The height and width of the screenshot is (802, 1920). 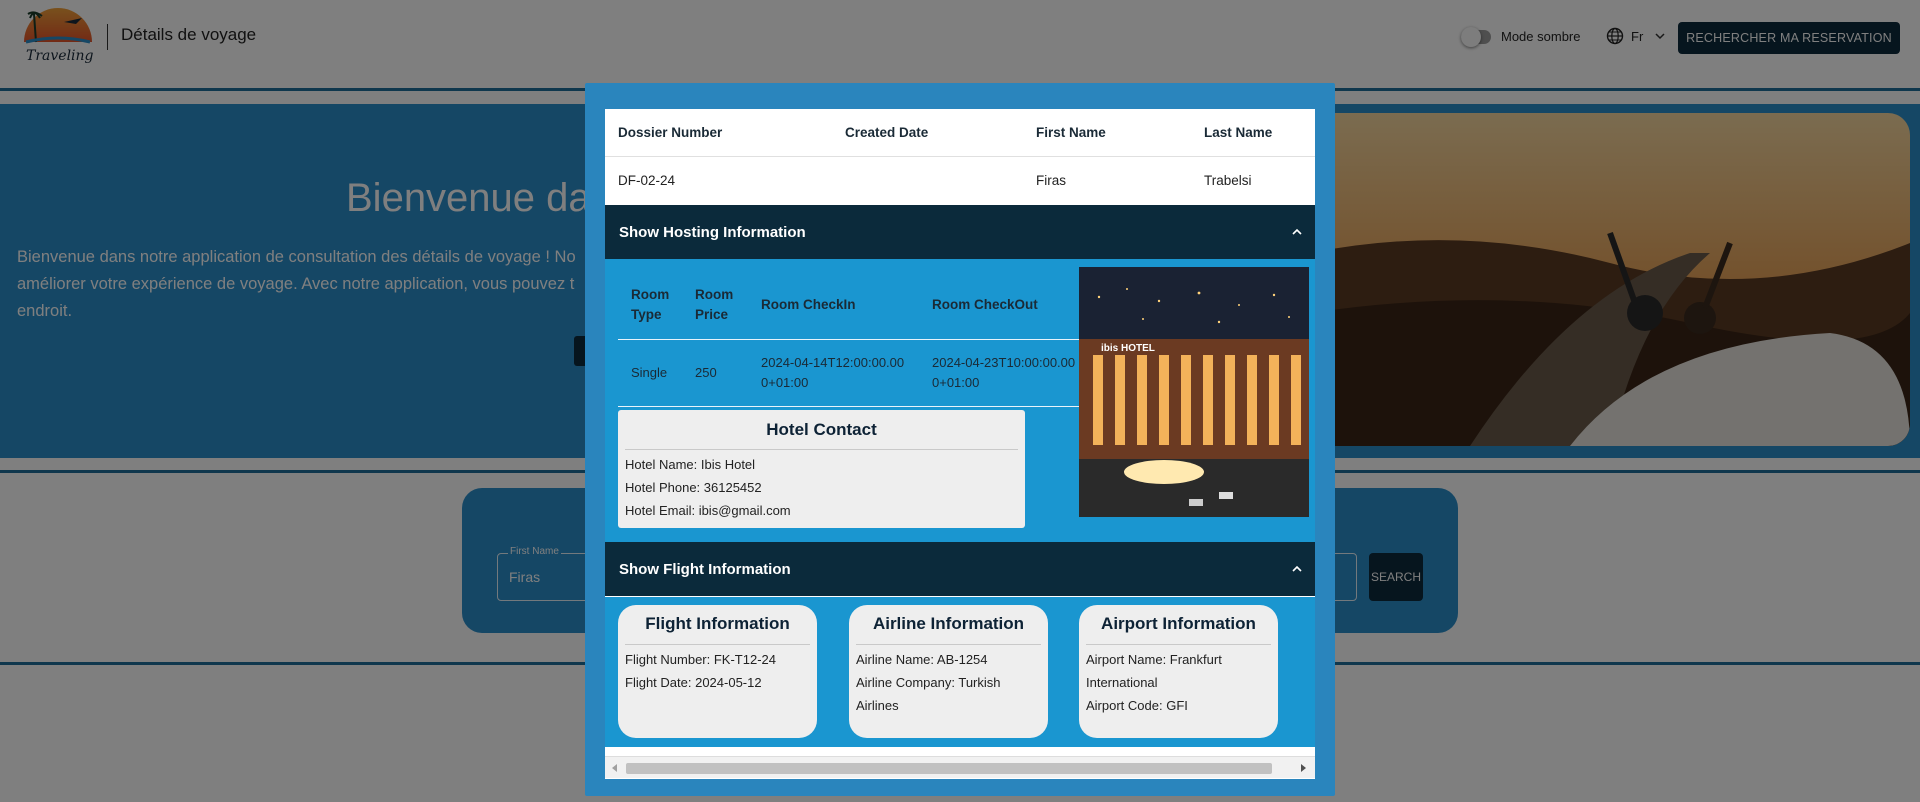 What do you see at coordinates (700, 659) in the screenshot?
I see `flight-number: Flight Number: FK-T12-24` at bounding box center [700, 659].